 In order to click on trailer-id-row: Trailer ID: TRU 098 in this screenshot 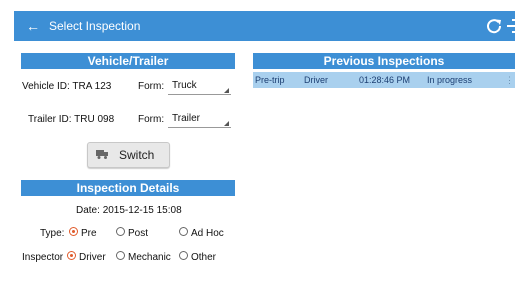, I will do `click(71, 120)`.